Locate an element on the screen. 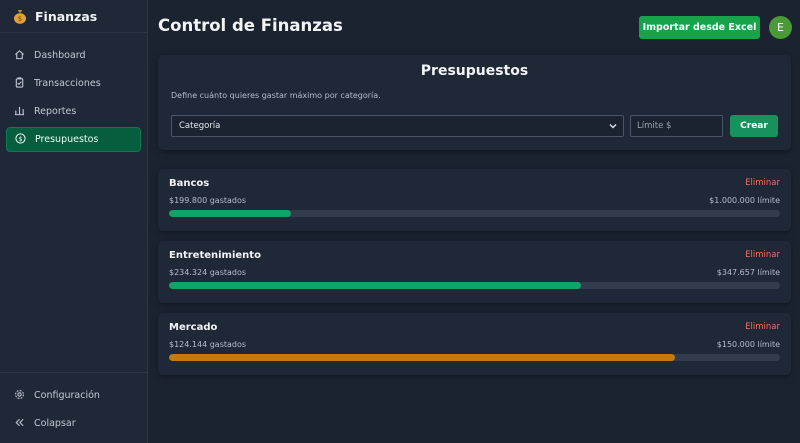  collapse-button: Colapsar is located at coordinates (73, 423).